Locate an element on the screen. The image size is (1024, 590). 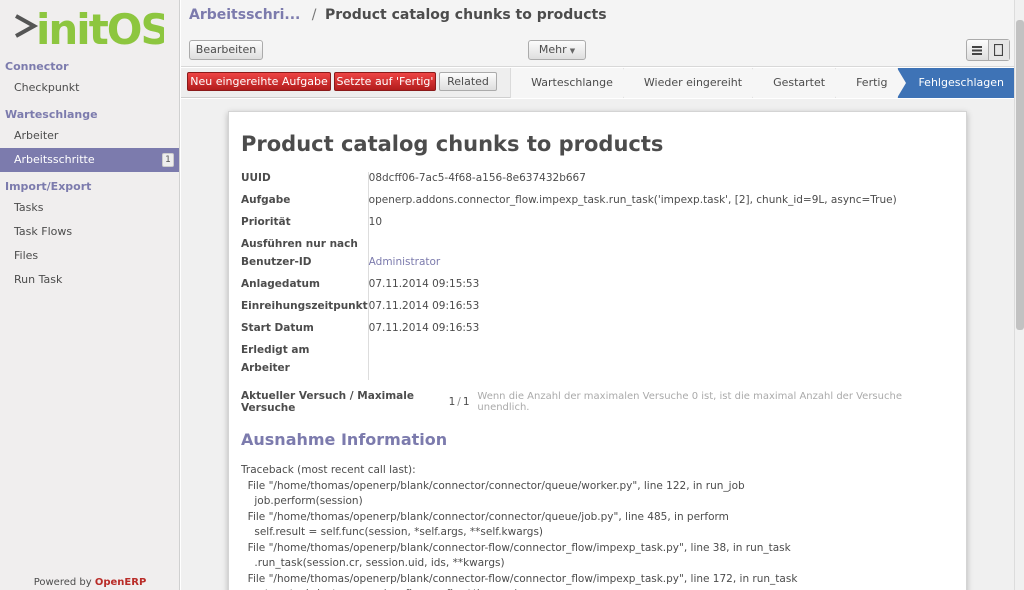
stage-3: Fertig is located at coordinates (871, 83).